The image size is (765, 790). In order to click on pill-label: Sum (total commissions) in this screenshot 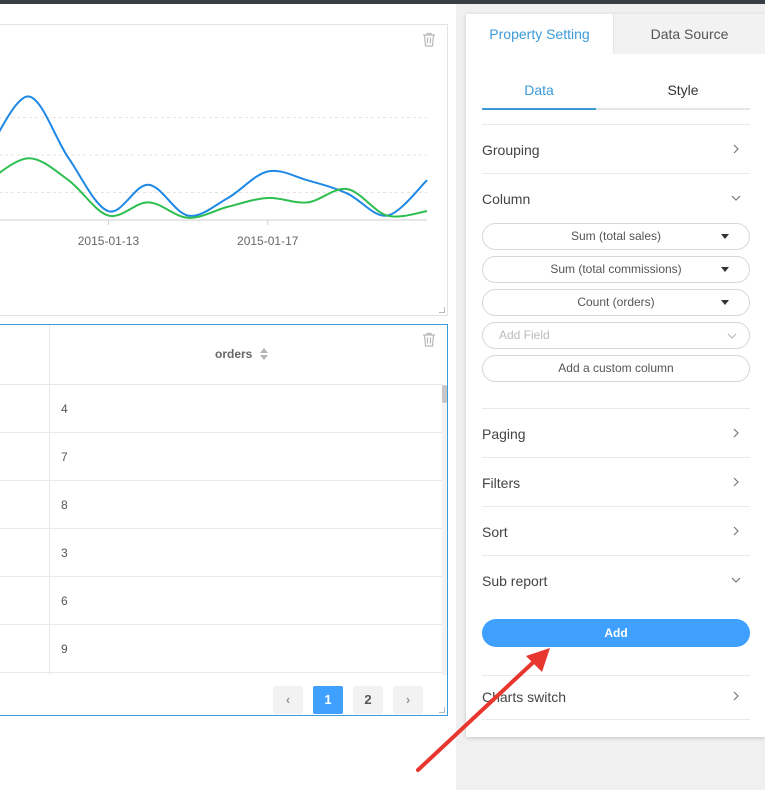, I will do `click(616, 269)`.